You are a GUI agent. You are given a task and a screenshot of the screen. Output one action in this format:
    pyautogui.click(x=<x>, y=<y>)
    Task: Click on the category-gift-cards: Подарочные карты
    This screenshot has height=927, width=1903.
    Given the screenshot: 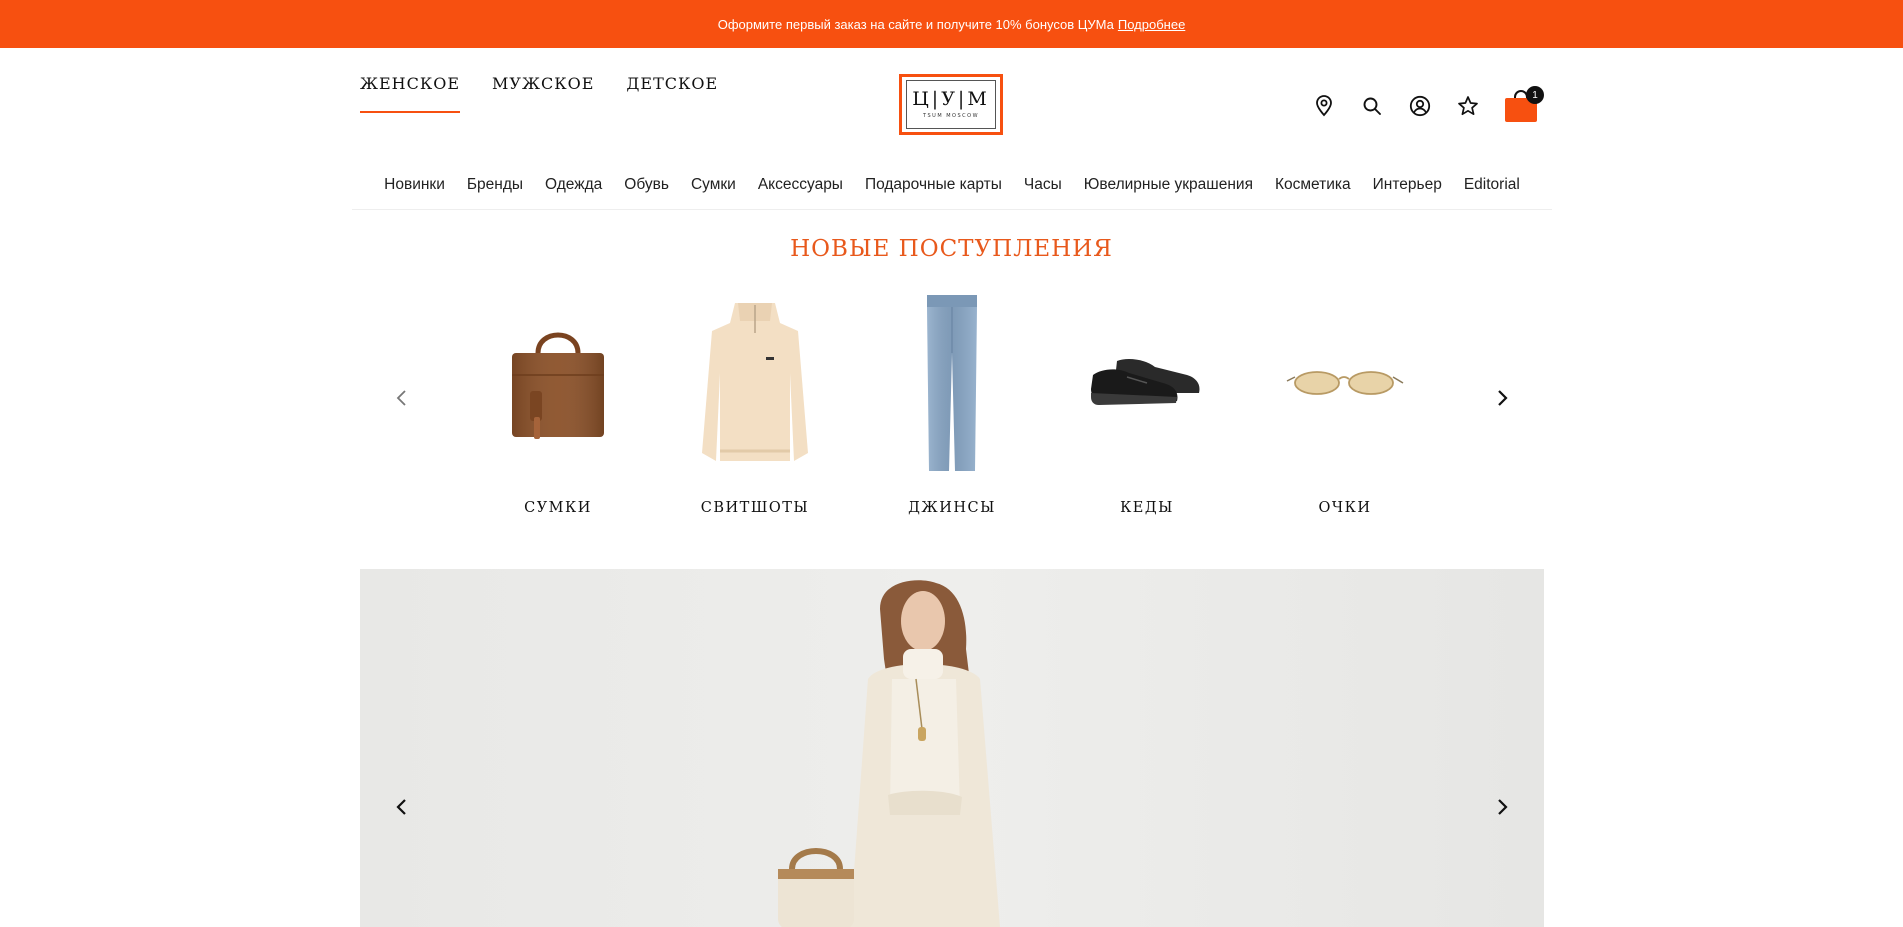 What is the action you would take?
    pyautogui.click(x=933, y=185)
    